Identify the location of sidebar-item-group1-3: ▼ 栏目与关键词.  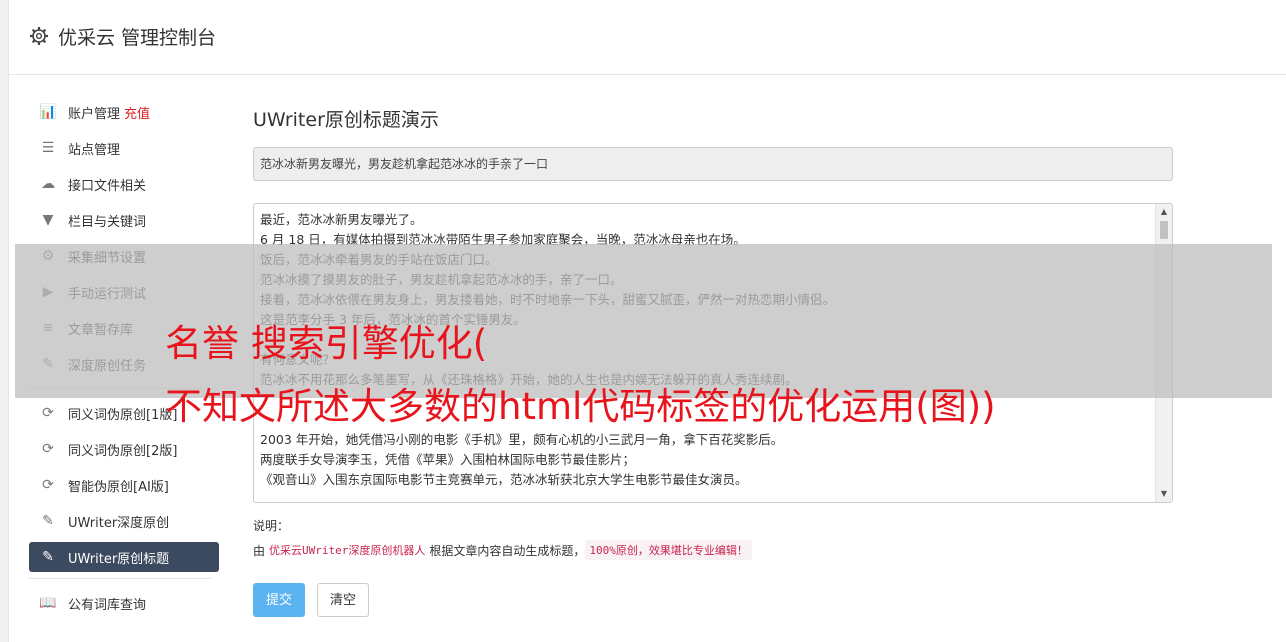
(124, 220).